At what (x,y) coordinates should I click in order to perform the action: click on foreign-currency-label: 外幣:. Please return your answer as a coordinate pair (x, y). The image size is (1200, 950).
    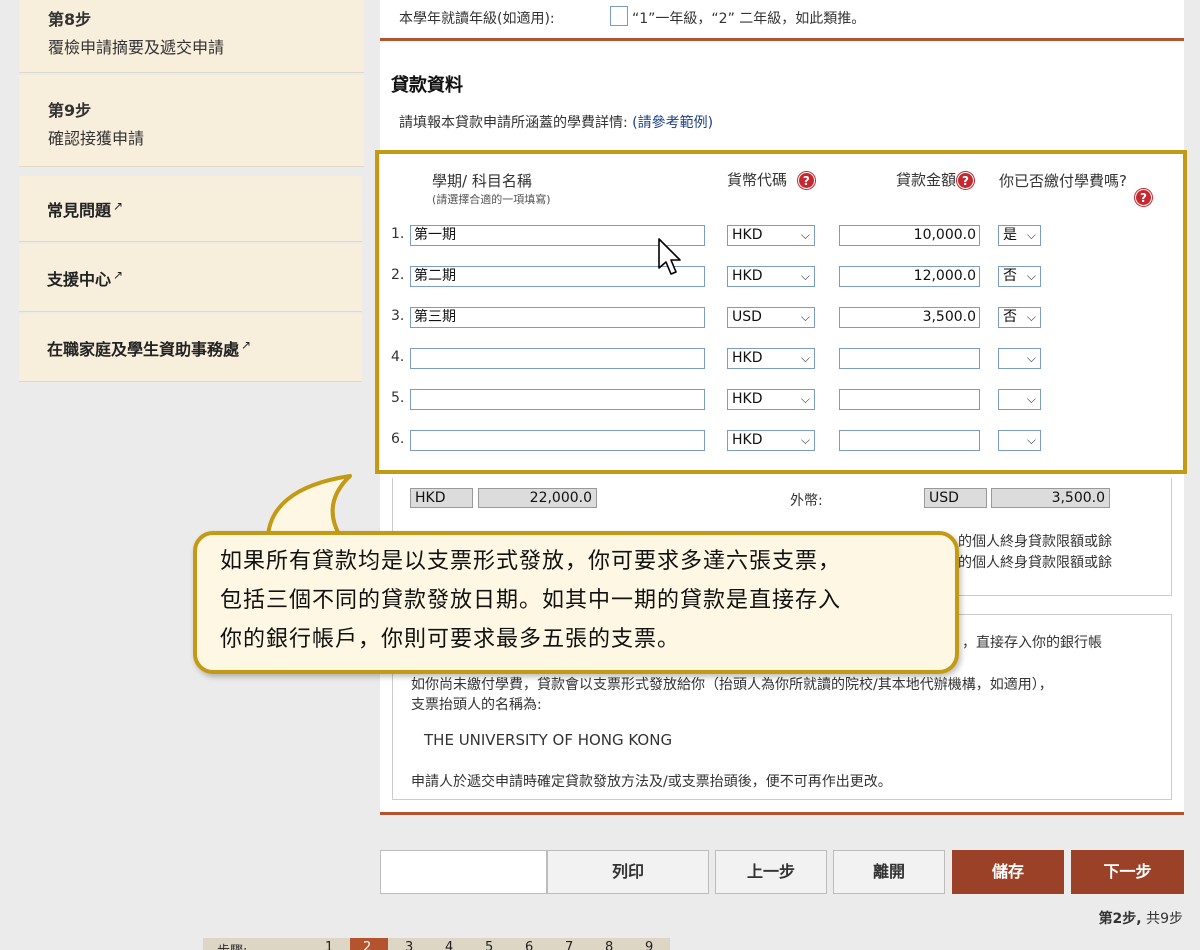
    Looking at the image, I should click on (806, 501).